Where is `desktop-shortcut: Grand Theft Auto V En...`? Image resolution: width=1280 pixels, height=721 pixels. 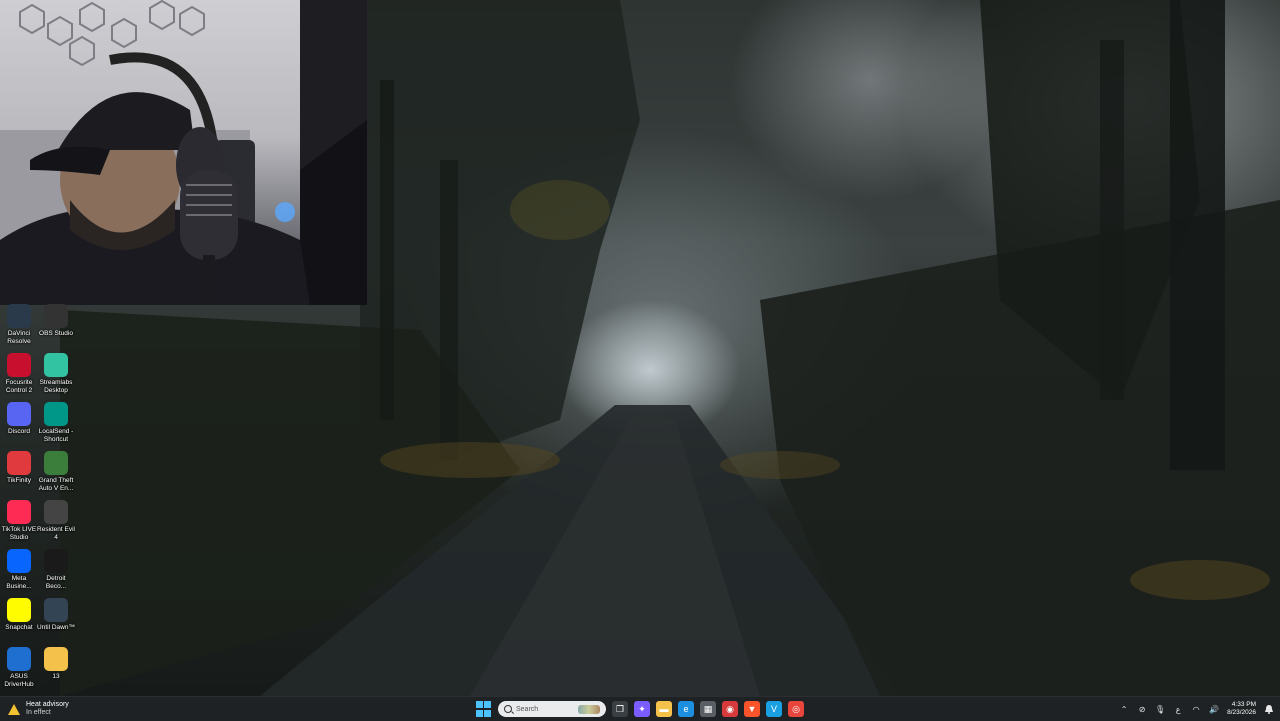
desktop-shortcut: Grand Theft Auto V En... is located at coordinates (56, 472).